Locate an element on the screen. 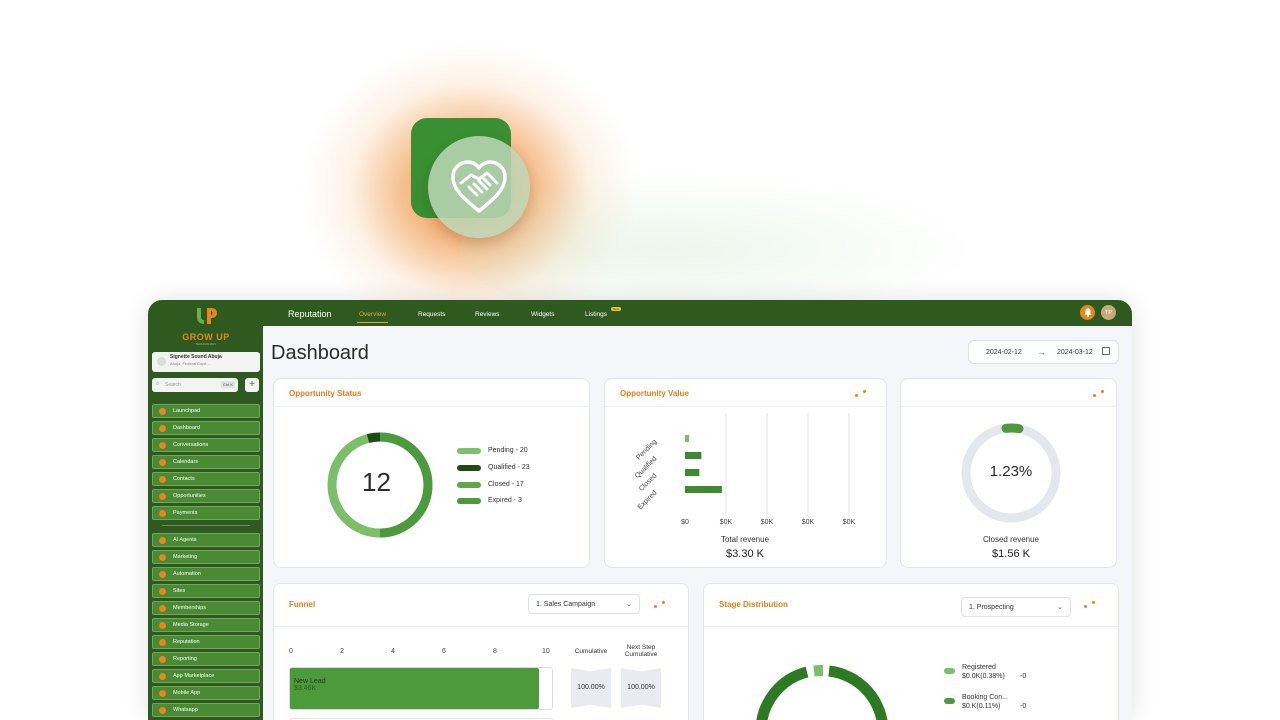  sidebar-item-reputation: Reputation is located at coordinates (206, 642).